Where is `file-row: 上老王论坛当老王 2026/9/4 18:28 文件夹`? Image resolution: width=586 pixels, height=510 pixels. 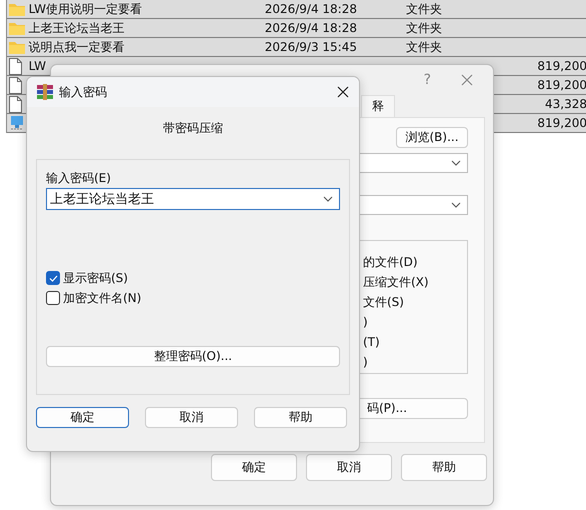 file-row: 上老王论坛当老王 2026/9/4 18:28 文件夹 is located at coordinates (296, 28).